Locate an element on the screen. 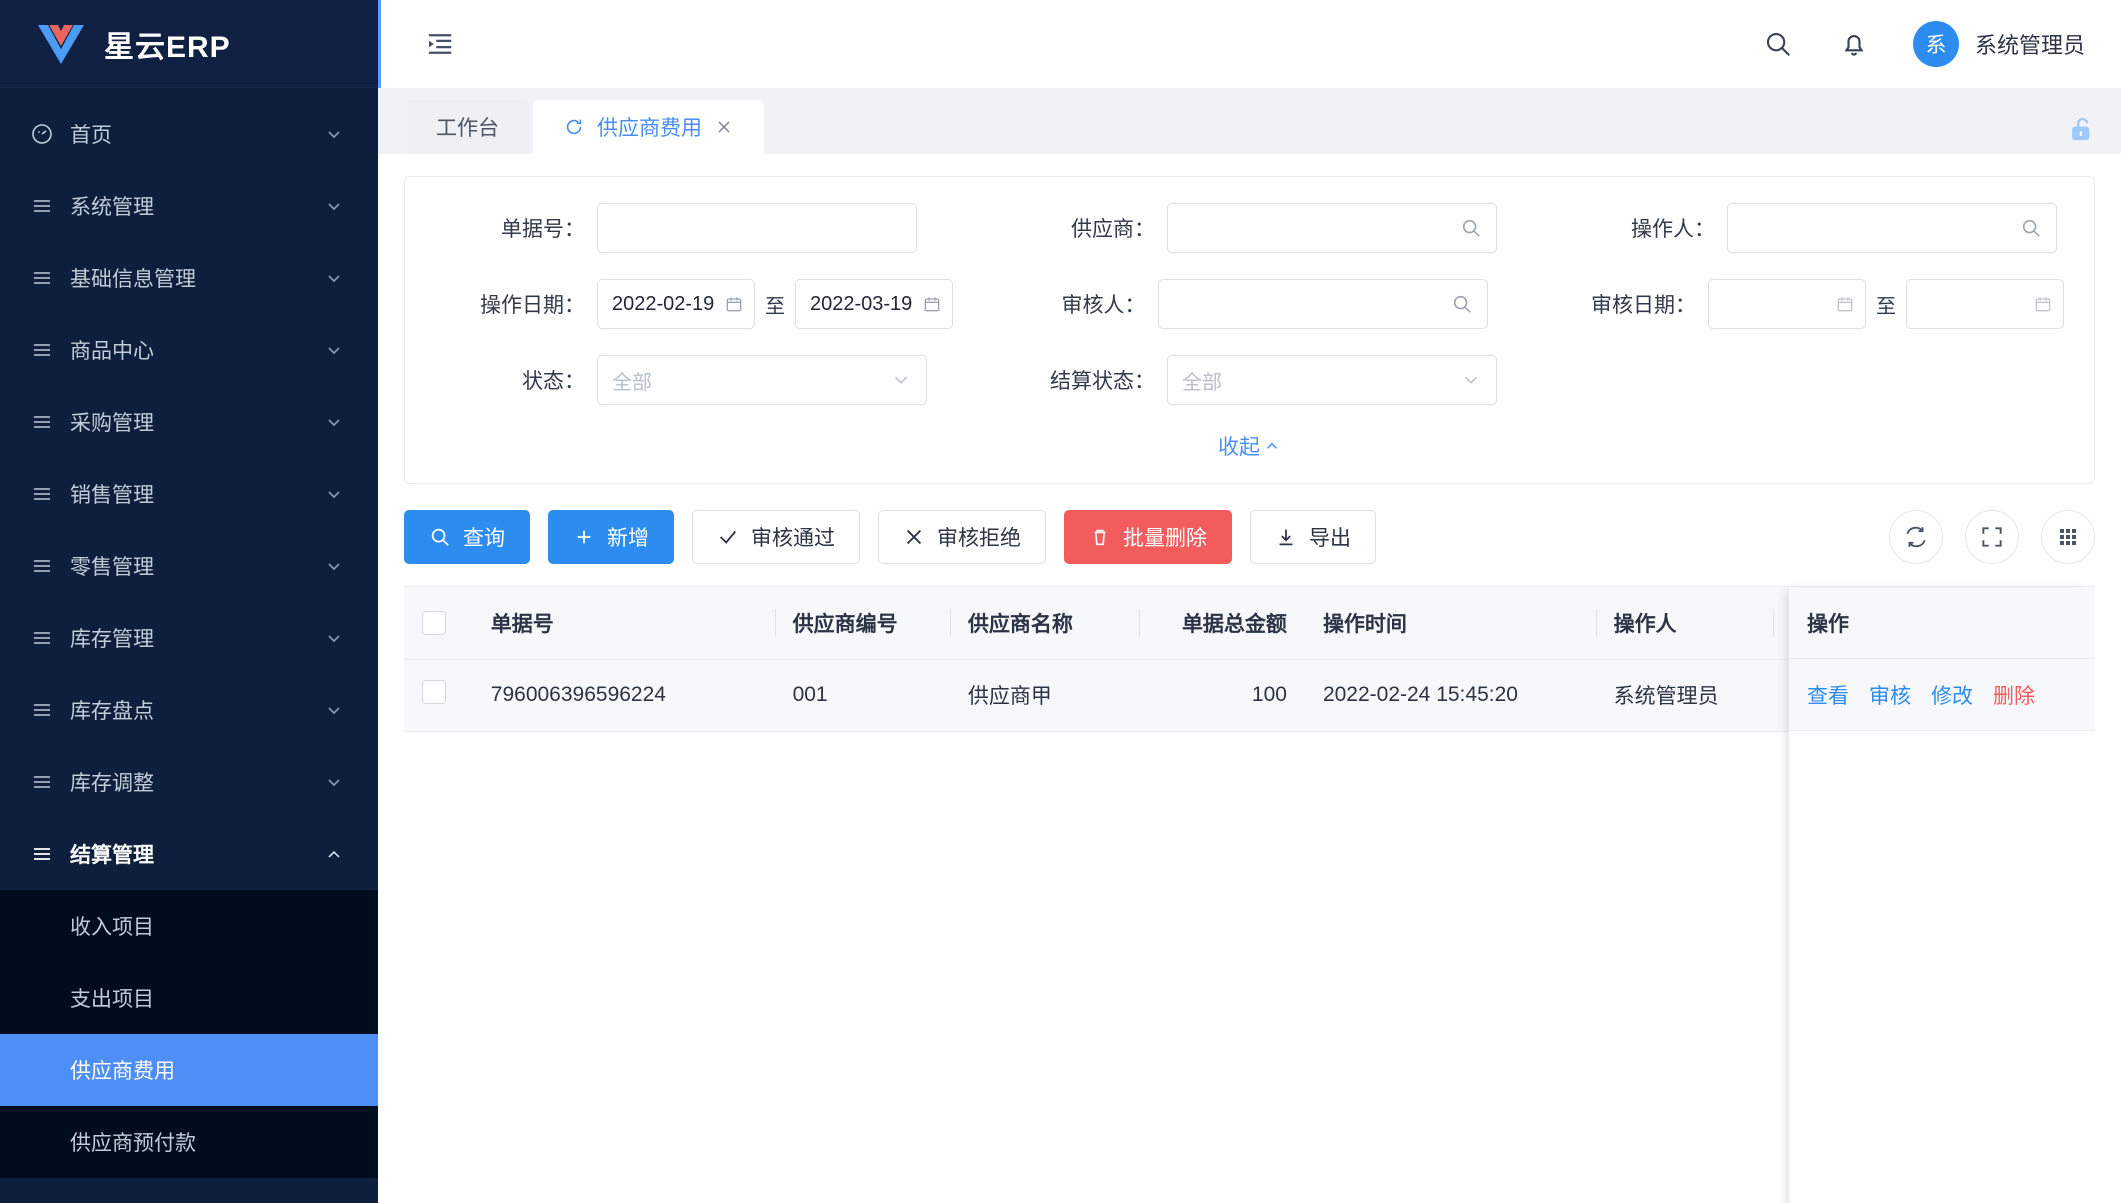 Image resolution: width=2121 pixels, height=1203 pixels. filter-supplier: 供应商： is located at coordinates (1275, 228).